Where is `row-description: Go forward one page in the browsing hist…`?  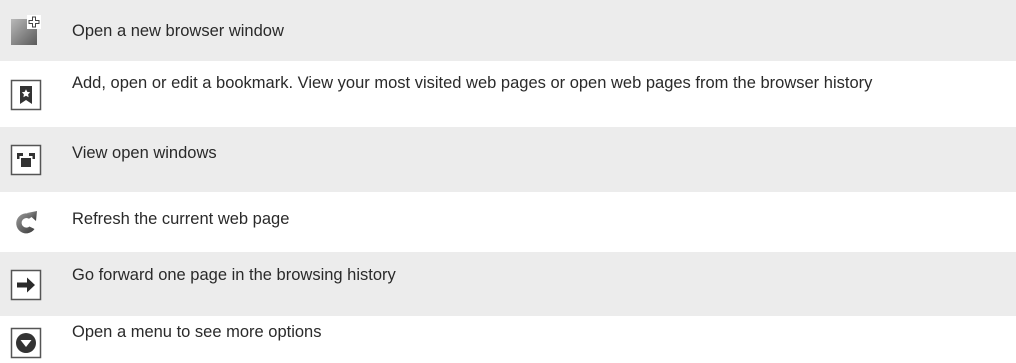
row-description: Go forward one page in the browsing hist… is located at coordinates (234, 275).